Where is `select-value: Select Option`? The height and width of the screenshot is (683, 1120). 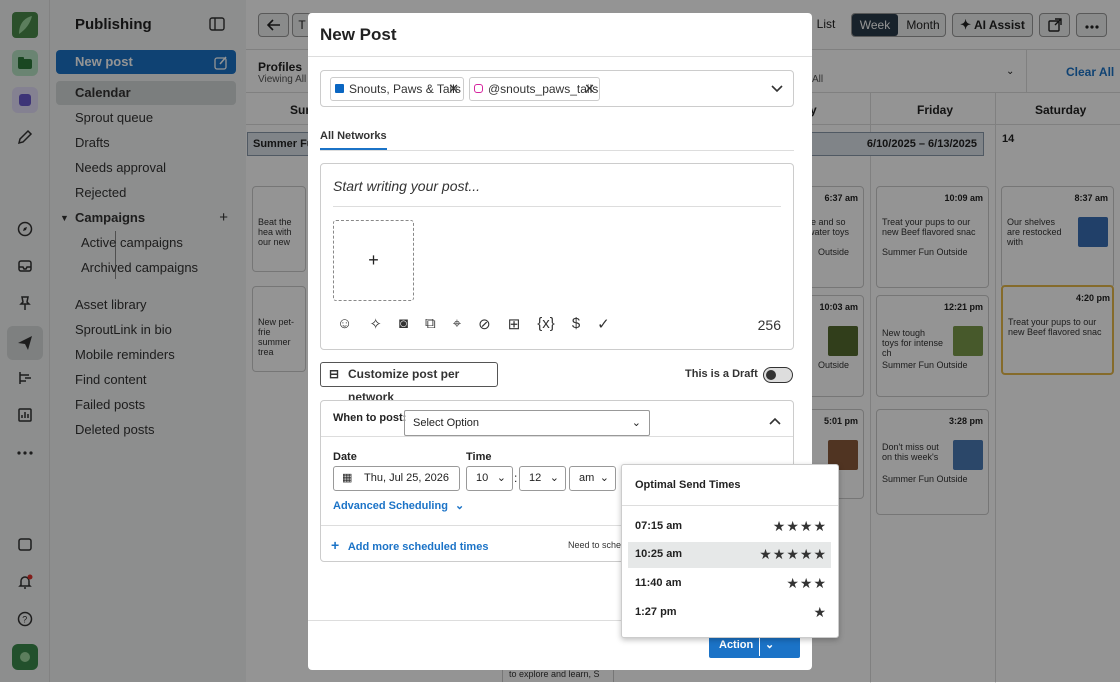 select-value: Select Option is located at coordinates (446, 423).